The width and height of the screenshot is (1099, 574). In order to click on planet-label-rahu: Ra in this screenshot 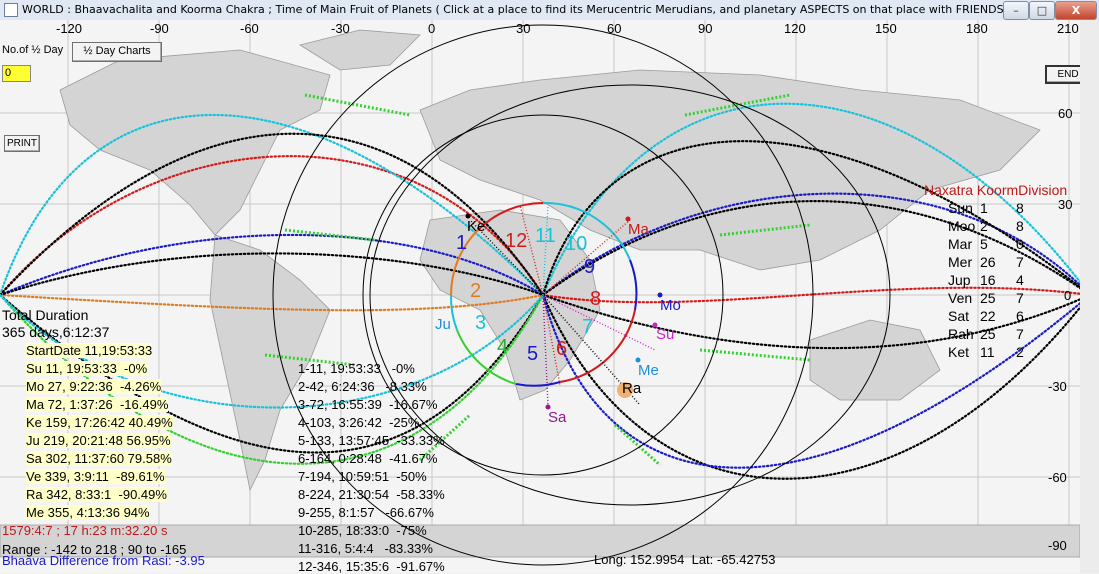, I will do `click(632, 388)`.